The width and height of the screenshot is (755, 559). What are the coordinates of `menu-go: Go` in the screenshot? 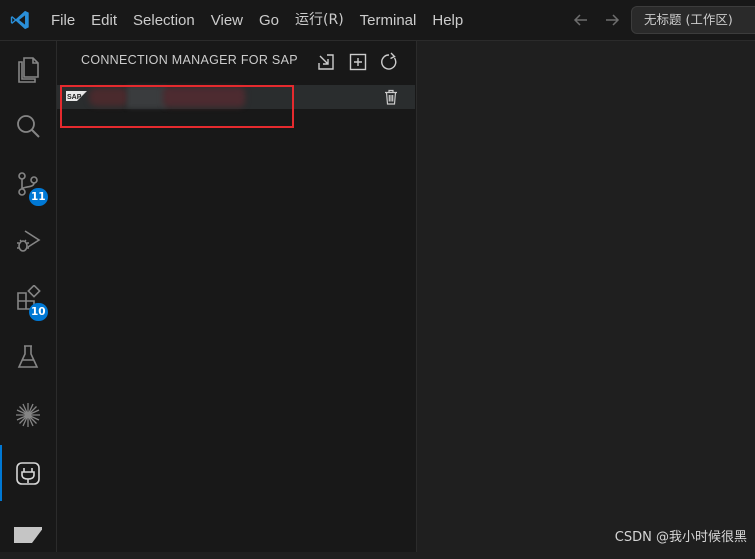 It's located at (269, 20).